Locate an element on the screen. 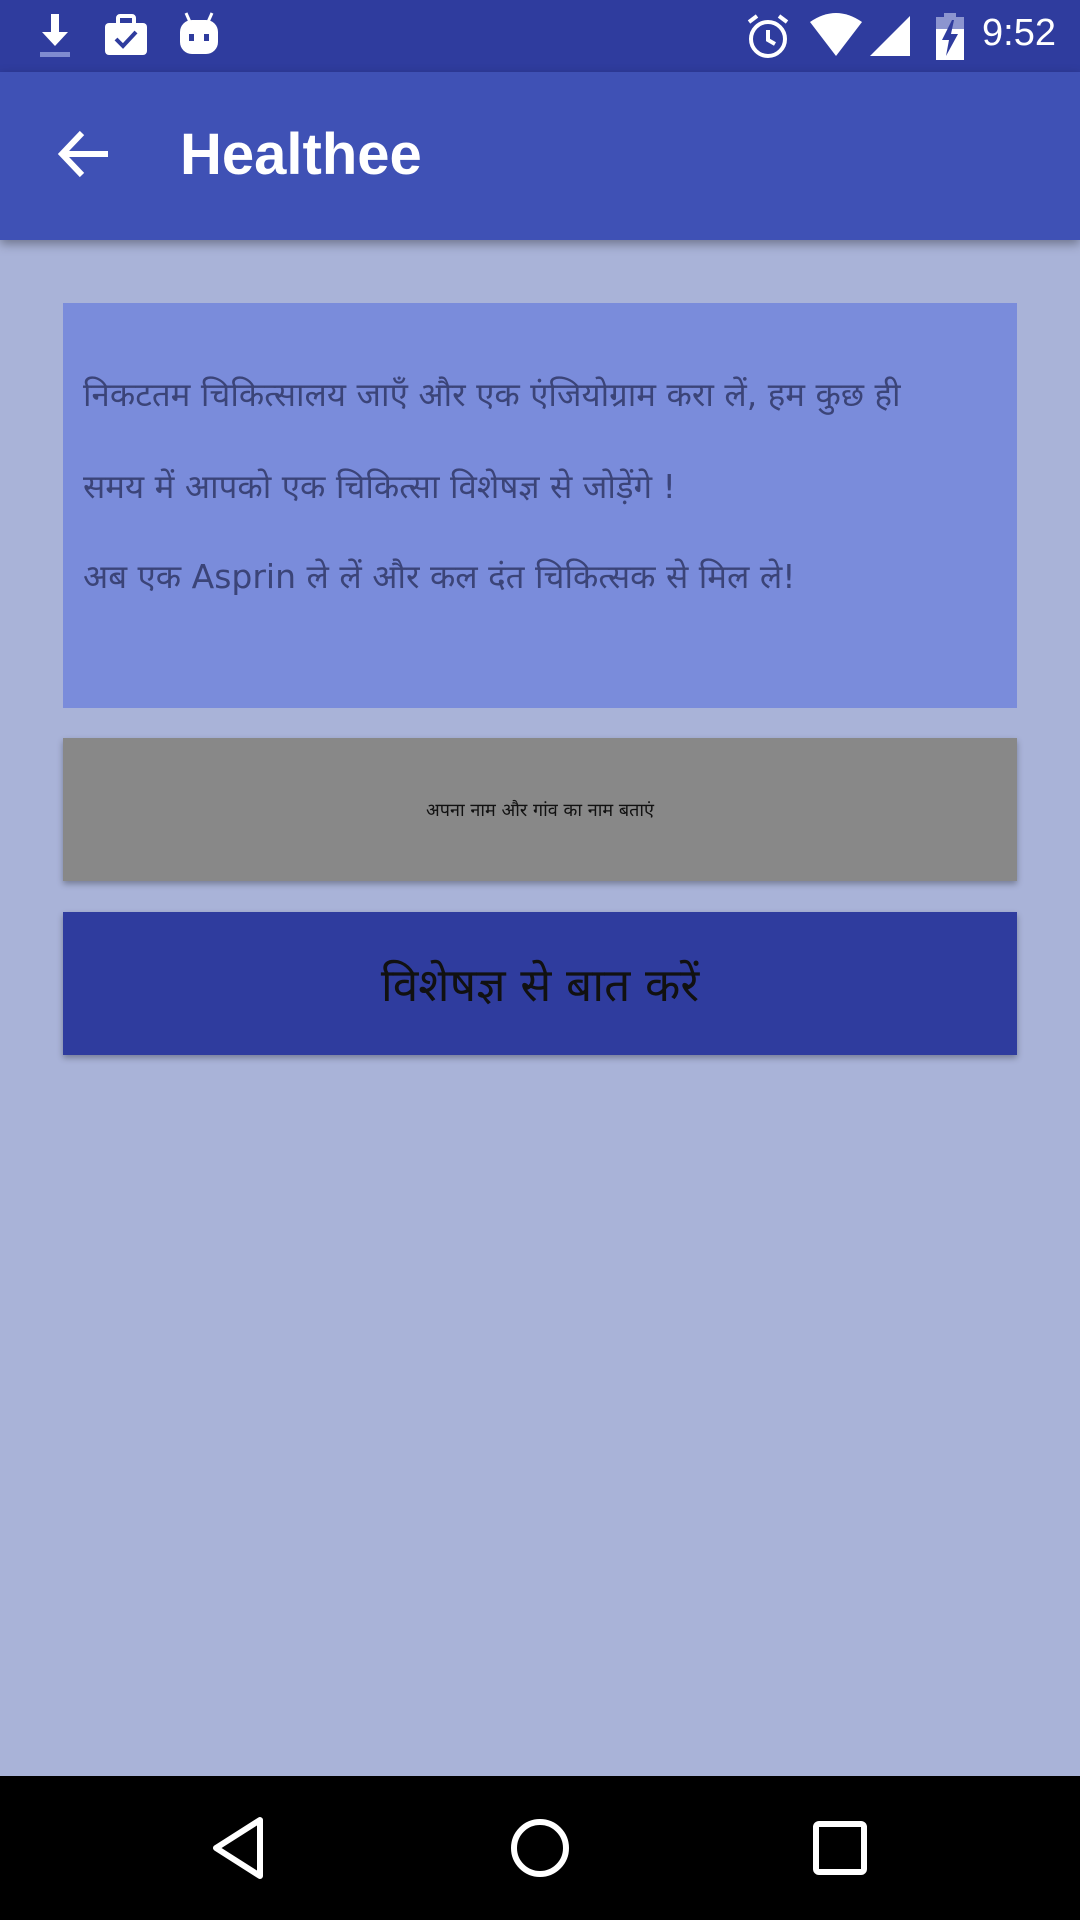 The height and width of the screenshot is (1920, 1080). home-circle-icon is located at coordinates (540, 1848).